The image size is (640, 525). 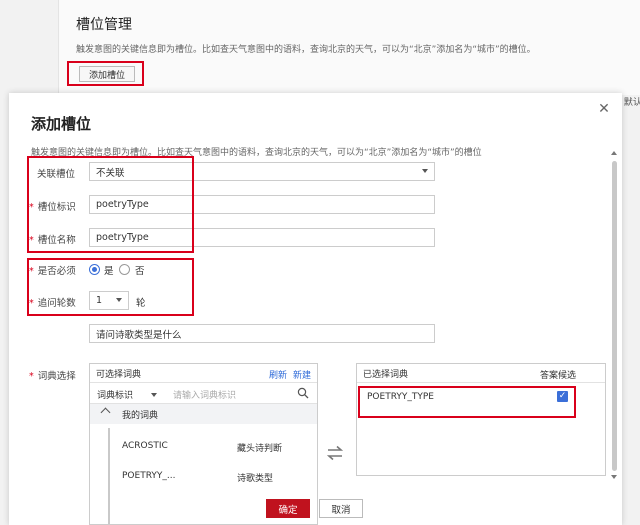 What do you see at coordinates (203, 447) in the screenshot?
I see `list-item: ACROSTIC 藏头诗判断` at bounding box center [203, 447].